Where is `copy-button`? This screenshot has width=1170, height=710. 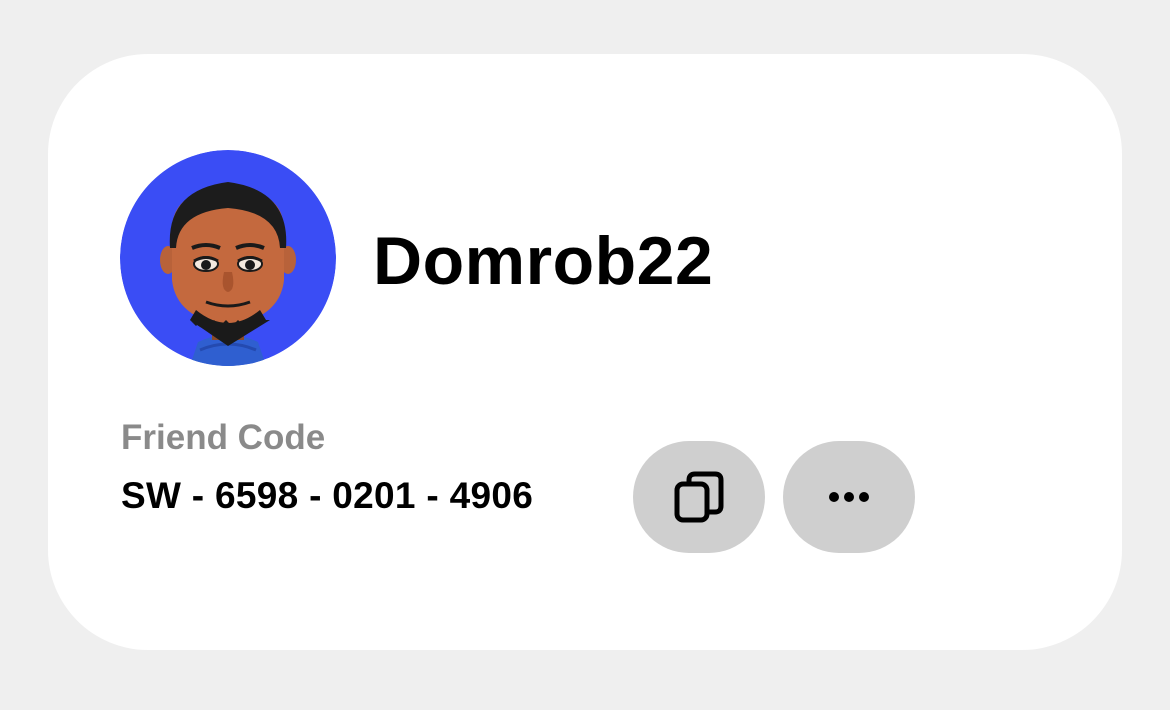 copy-button is located at coordinates (699, 497).